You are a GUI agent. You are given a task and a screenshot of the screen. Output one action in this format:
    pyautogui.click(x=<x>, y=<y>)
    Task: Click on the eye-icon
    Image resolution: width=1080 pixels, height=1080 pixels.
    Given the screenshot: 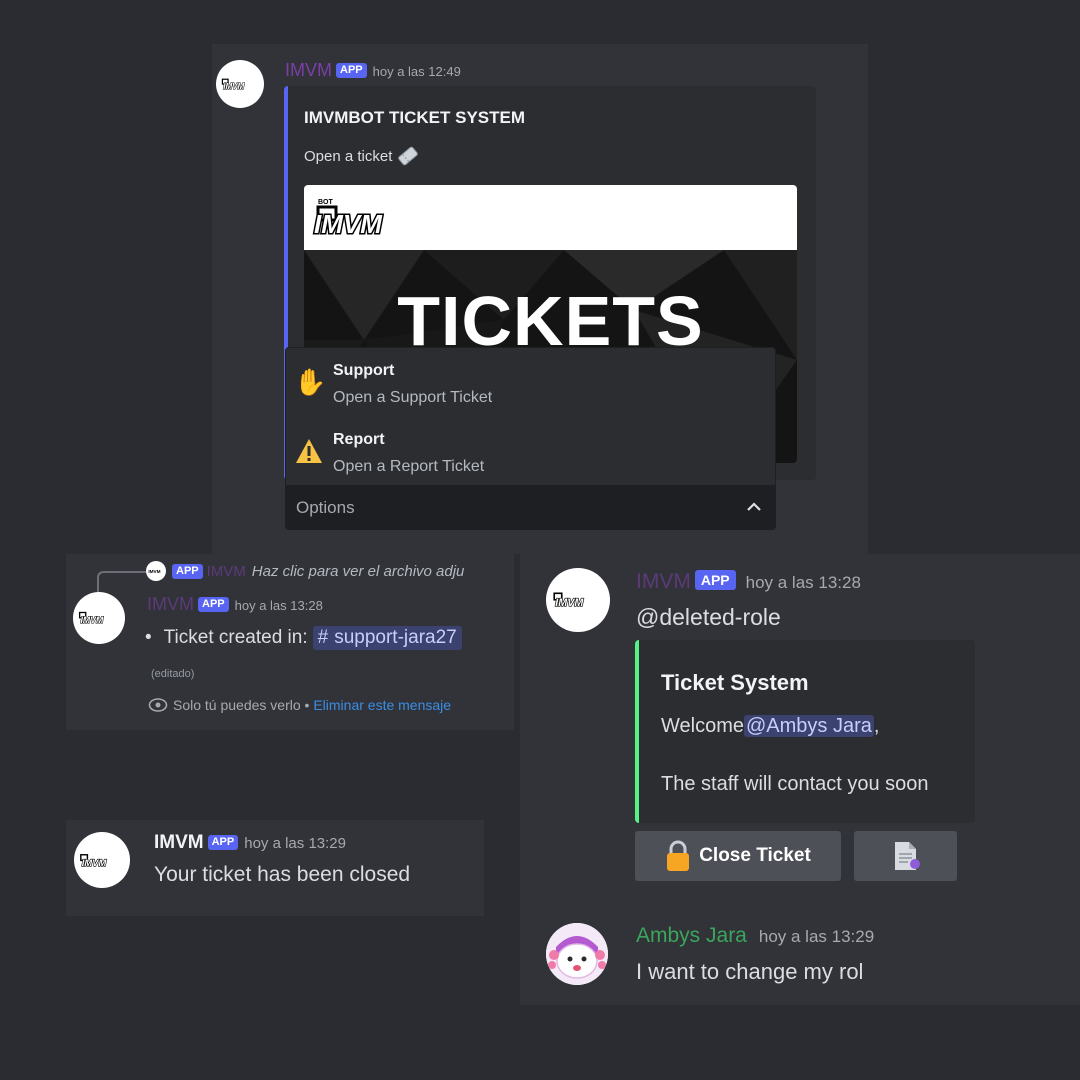 What is the action you would take?
    pyautogui.click(x=158, y=705)
    